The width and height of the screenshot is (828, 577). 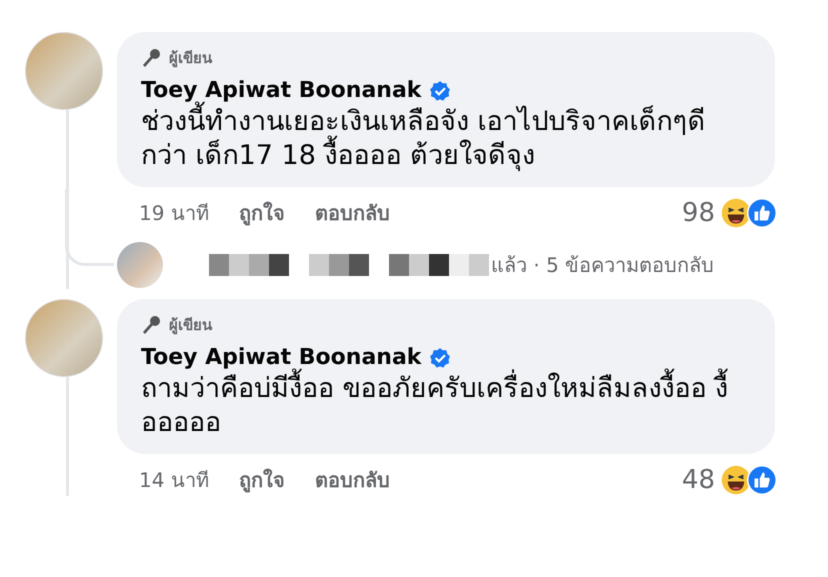 I want to click on timestamp: 19 นาที, so click(x=174, y=213).